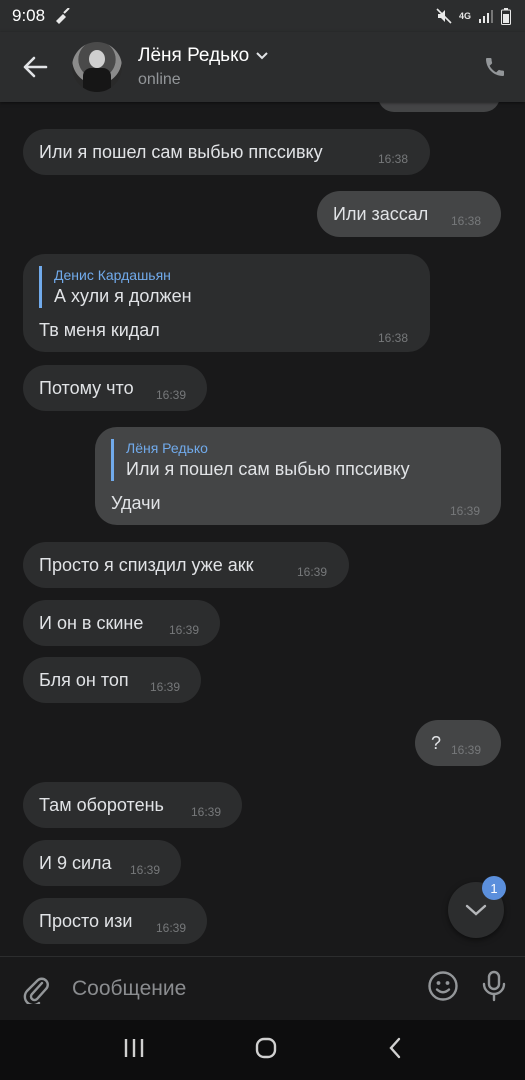 Image resolution: width=525 pixels, height=1080 pixels. I want to click on message-text: Удачи, so click(136, 503).